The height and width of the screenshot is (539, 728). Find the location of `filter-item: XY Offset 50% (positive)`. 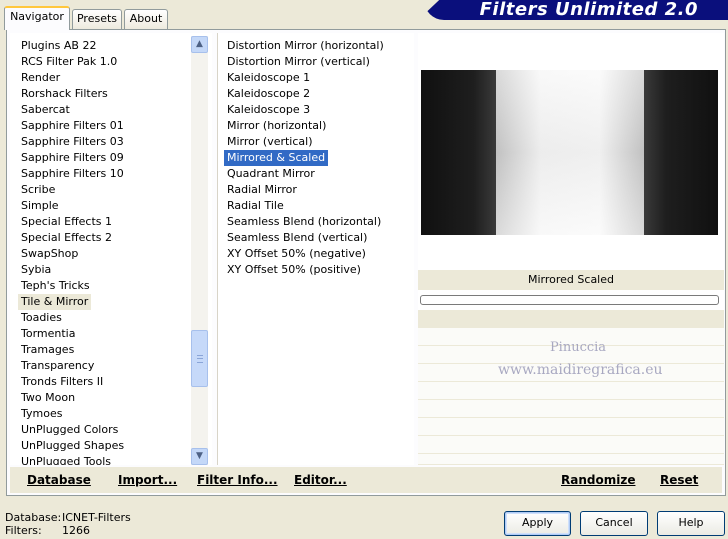

filter-item: XY Offset 50% (positive) is located at coordinates (294, 270).